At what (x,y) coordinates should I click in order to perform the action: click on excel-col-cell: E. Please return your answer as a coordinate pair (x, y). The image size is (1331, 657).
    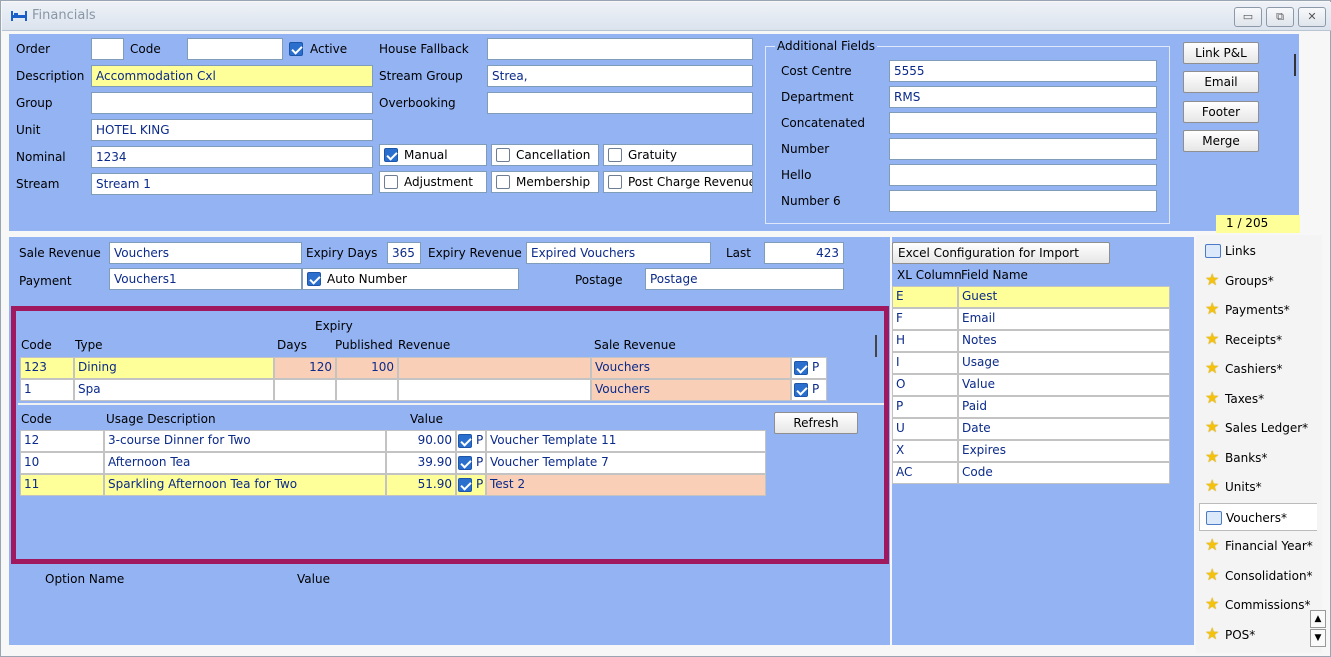
    Looking at the image, I should click on (925, 297).